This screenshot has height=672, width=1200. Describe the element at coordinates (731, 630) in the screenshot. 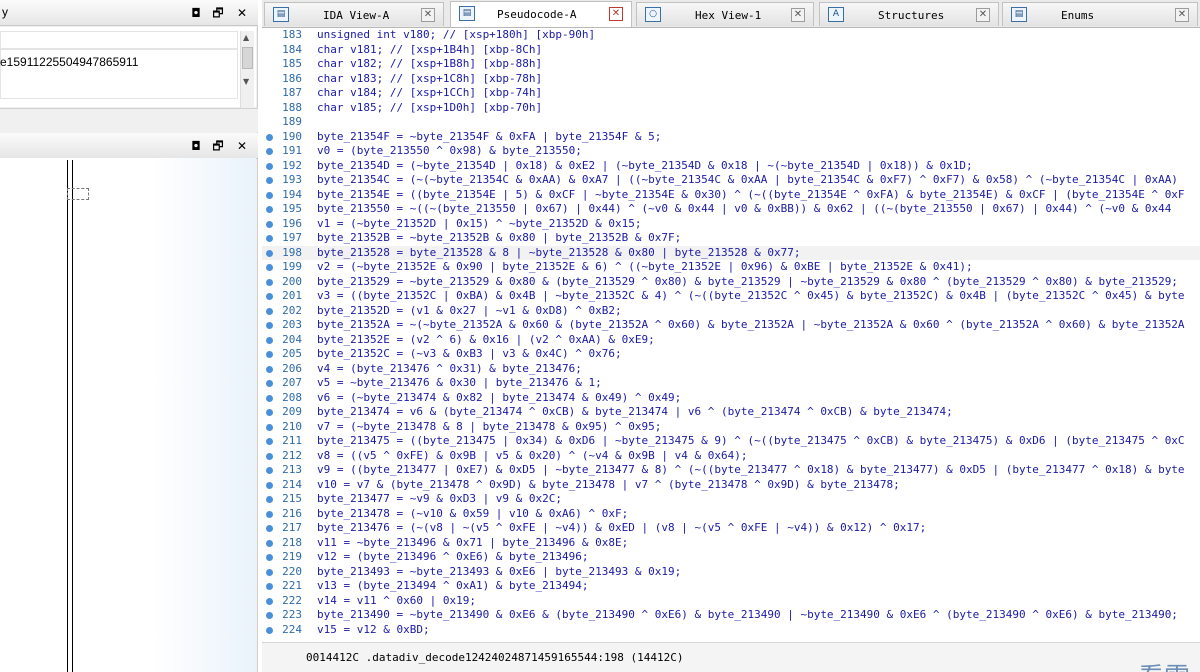

I see `code-line: 224 v15 = v12 & 0xBD;` at that location.